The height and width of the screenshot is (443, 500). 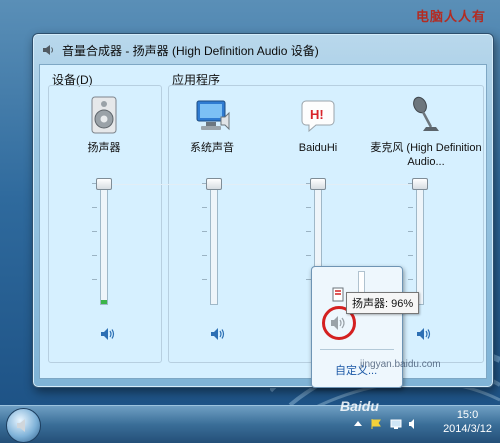 I want to click on microphone-icon, so click(x=426, y=113).